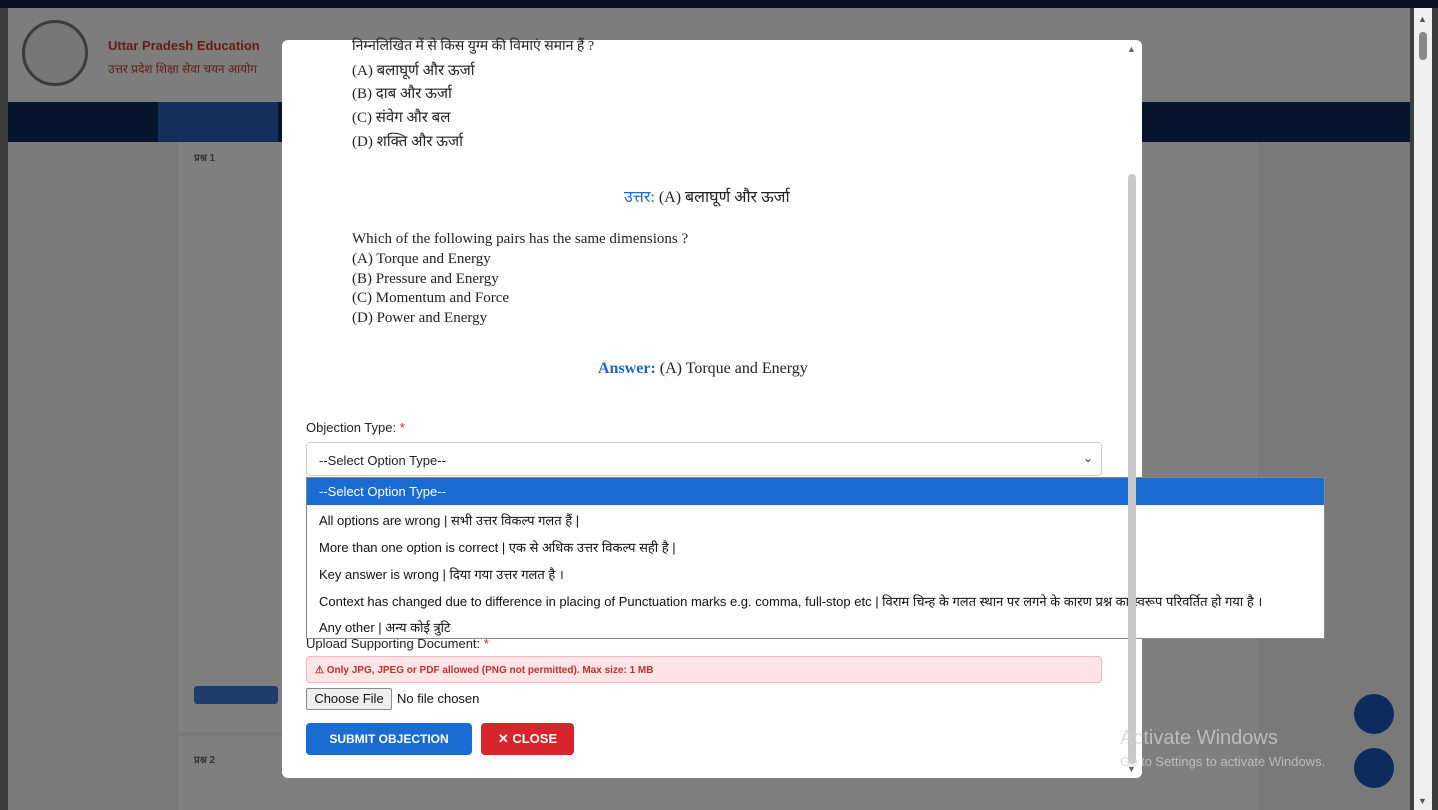  I want to click on option-hi: (B) दाब और ऊर्जा, so click(402, 94).